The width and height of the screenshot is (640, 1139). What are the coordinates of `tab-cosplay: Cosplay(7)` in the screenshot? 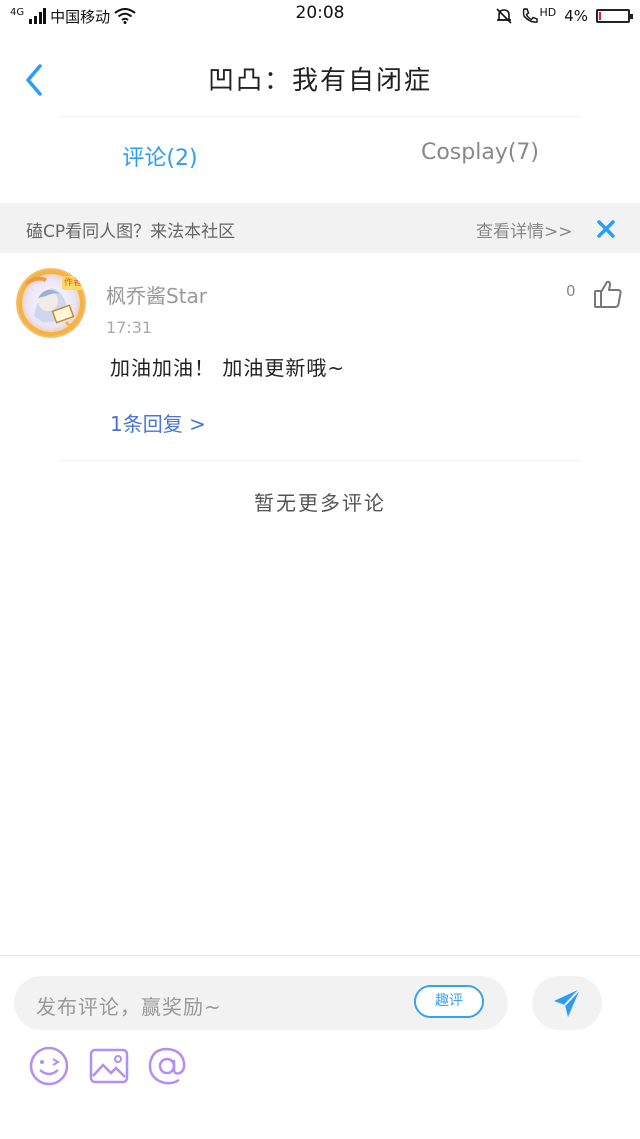 It's located at (480, 160).